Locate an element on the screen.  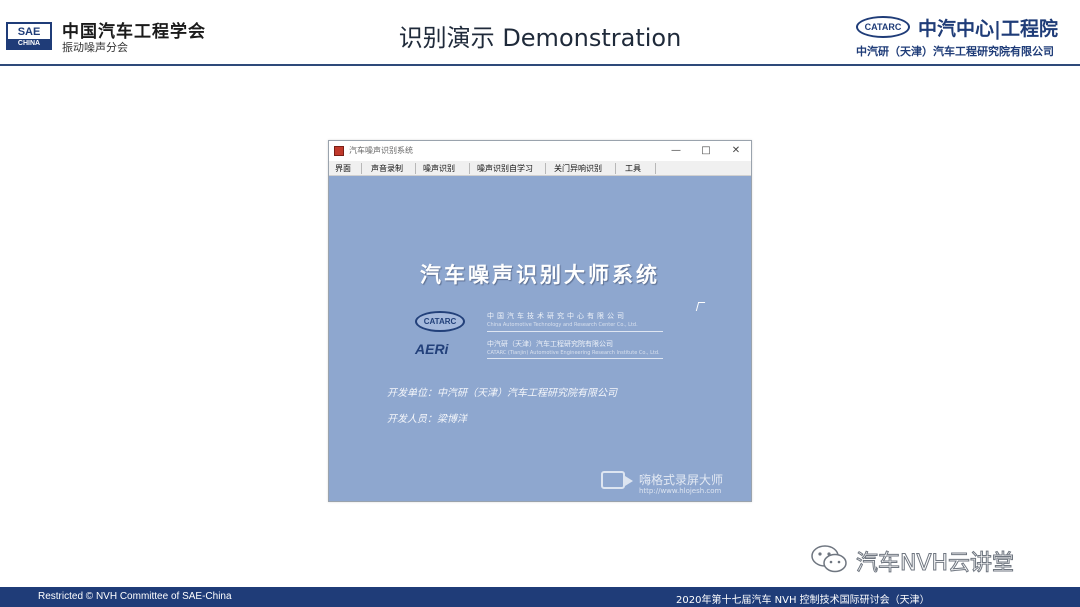
menu-item-self-learning: 噪声识别自学习 is located at coordinates (505, 168).